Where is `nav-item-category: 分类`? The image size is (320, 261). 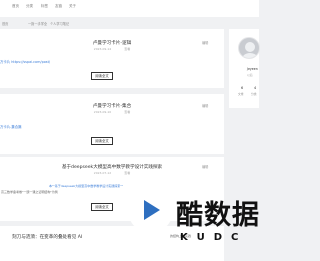
nav-item-category: 分类 is located at coordinates (29, 6).